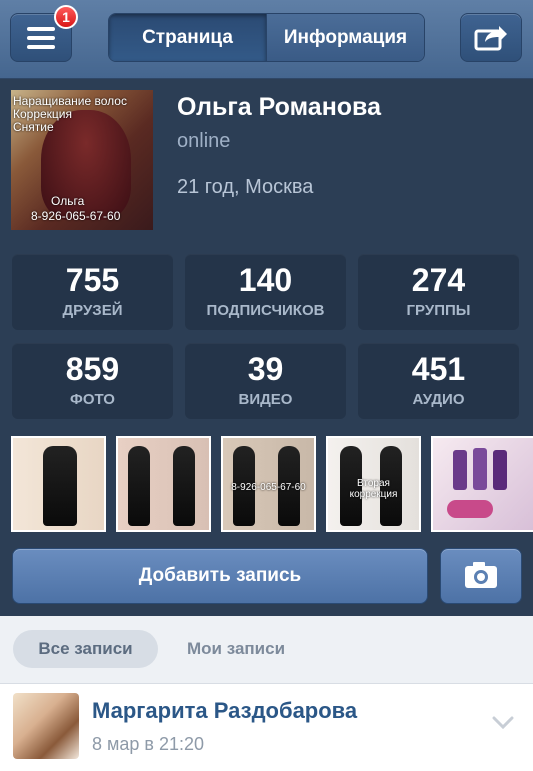 The height and width of the screenshot is (771, 533). Describe the element at coordinates (438, 399) in the screenshot. I see `stat-label: АУДИО` at that location.